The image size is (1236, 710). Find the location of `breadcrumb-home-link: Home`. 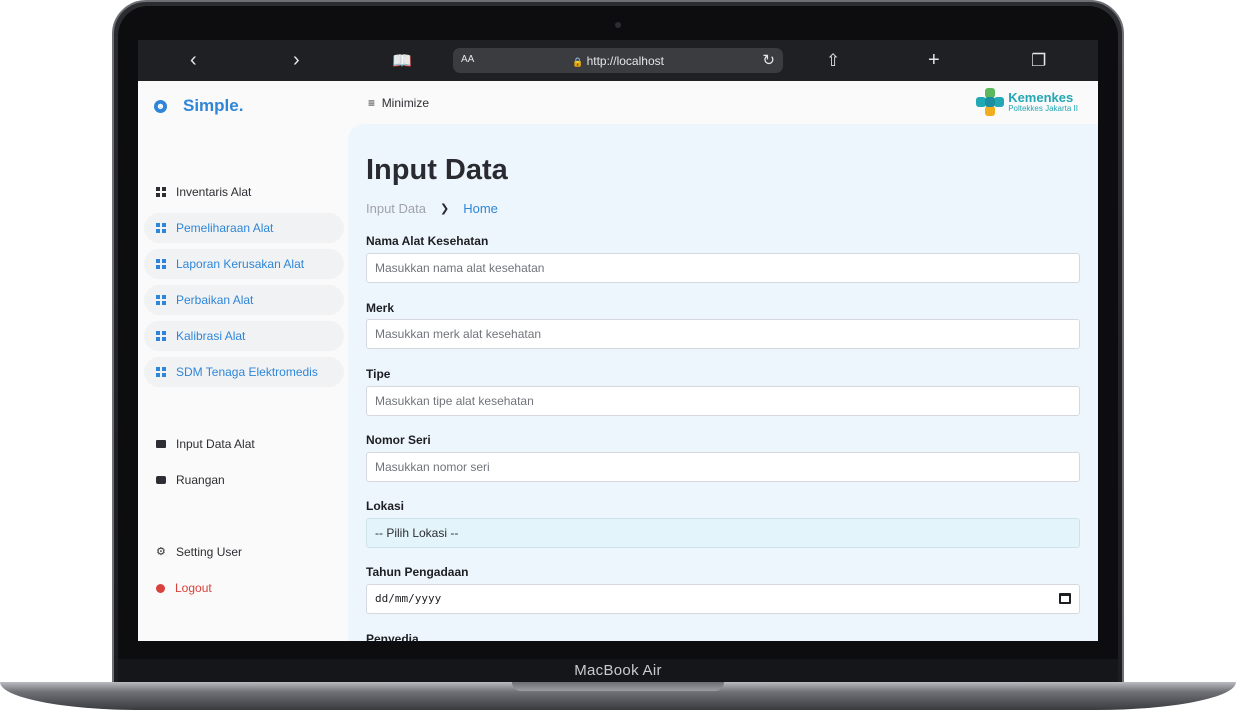

breadcrumb-home-link: Home is located at coordinates (480, 208).